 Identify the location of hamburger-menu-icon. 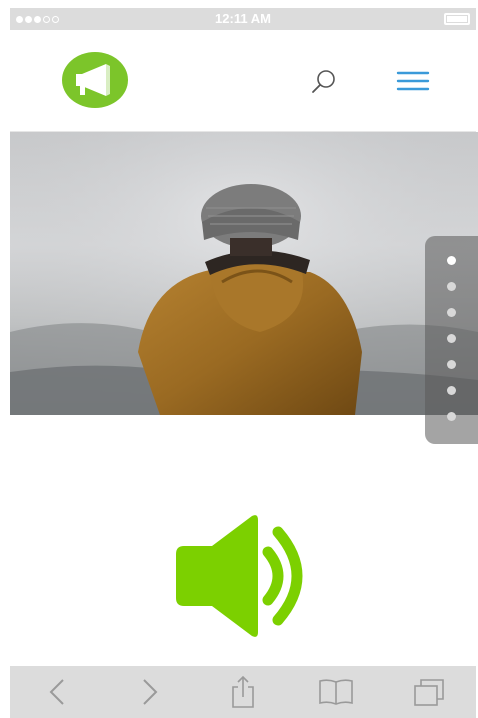
(413, 81).